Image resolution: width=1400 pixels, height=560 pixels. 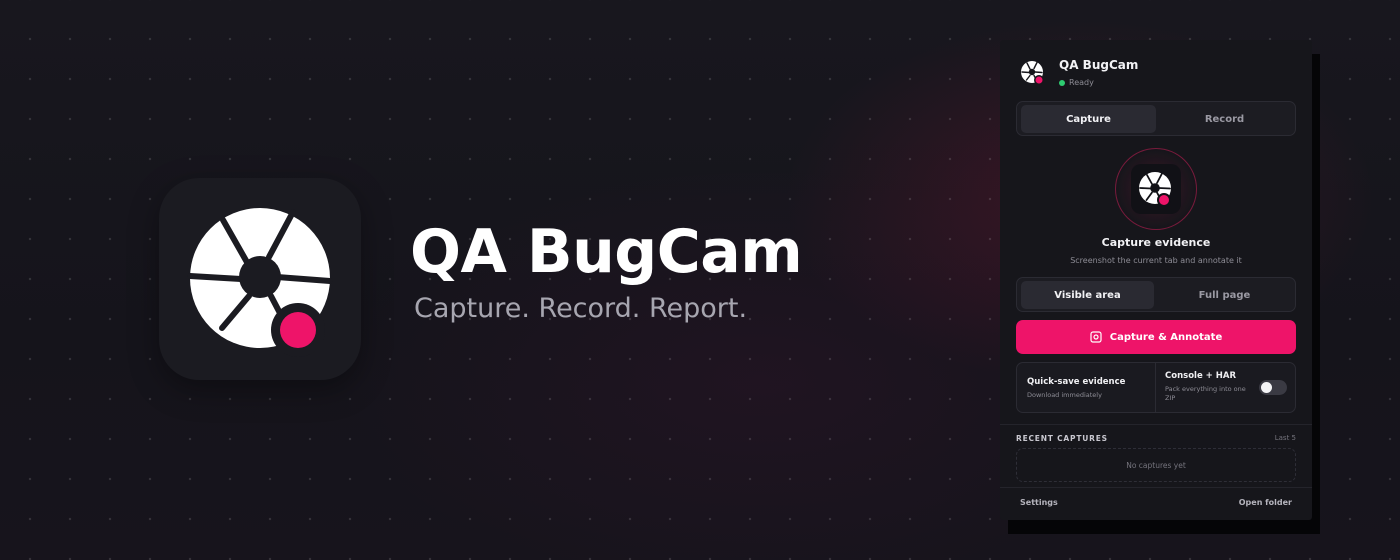 I want to click on quick-save-title: Quick-save evidence, so click(x=1076, y=382).